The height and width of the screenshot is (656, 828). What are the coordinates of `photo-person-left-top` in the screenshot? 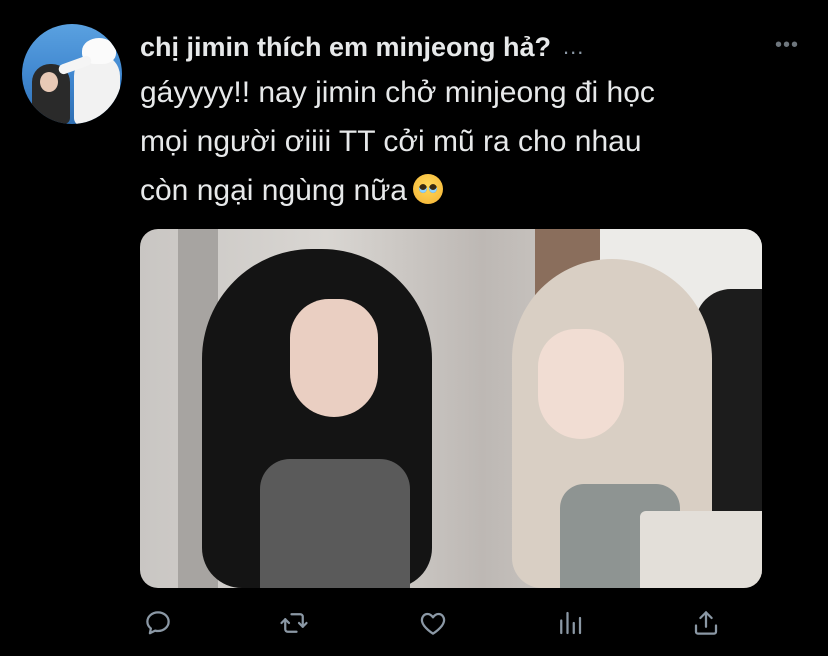 It's located at (335, 523).